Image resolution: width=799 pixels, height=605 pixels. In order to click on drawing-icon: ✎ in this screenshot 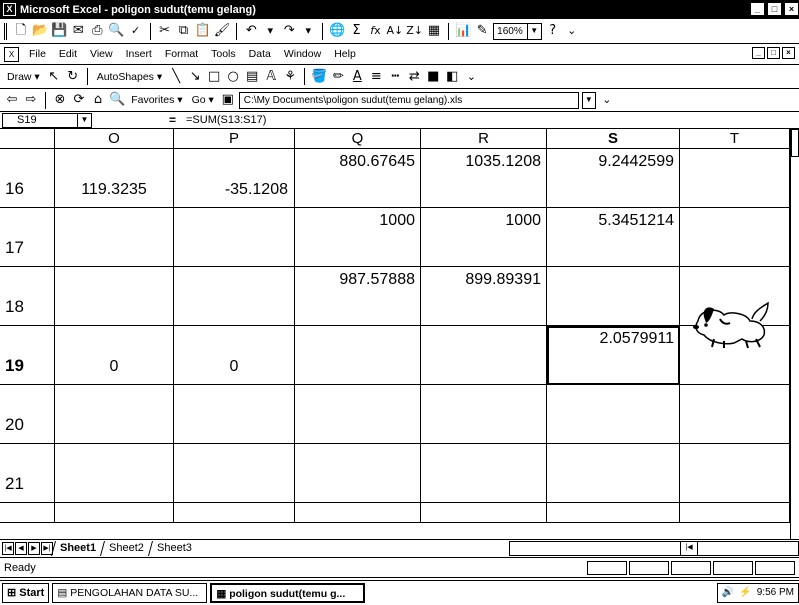, I will do `click(482, 31)`.